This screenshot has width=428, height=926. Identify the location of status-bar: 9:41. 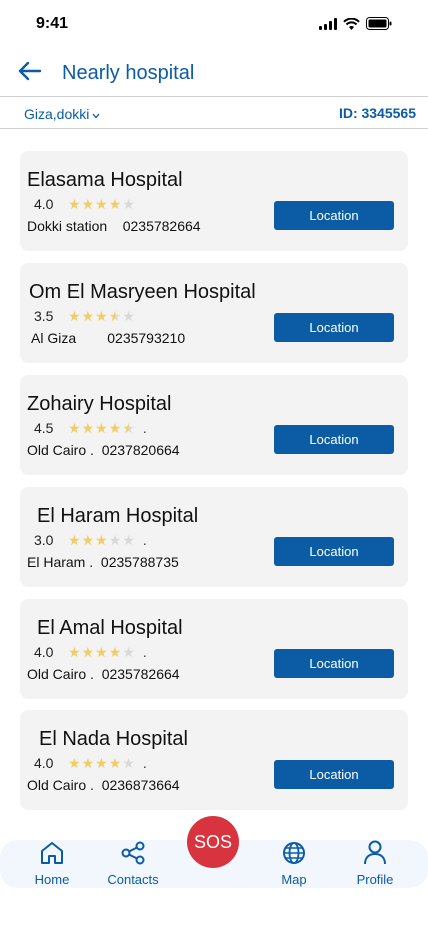
(214, 25).